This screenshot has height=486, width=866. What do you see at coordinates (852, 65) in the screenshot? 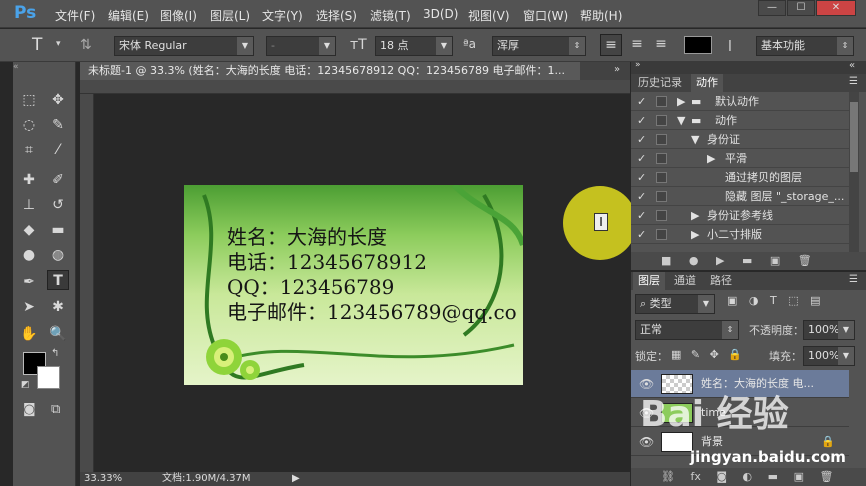
I see `dock-expand-icon: «` at bounding box center [852, 65].